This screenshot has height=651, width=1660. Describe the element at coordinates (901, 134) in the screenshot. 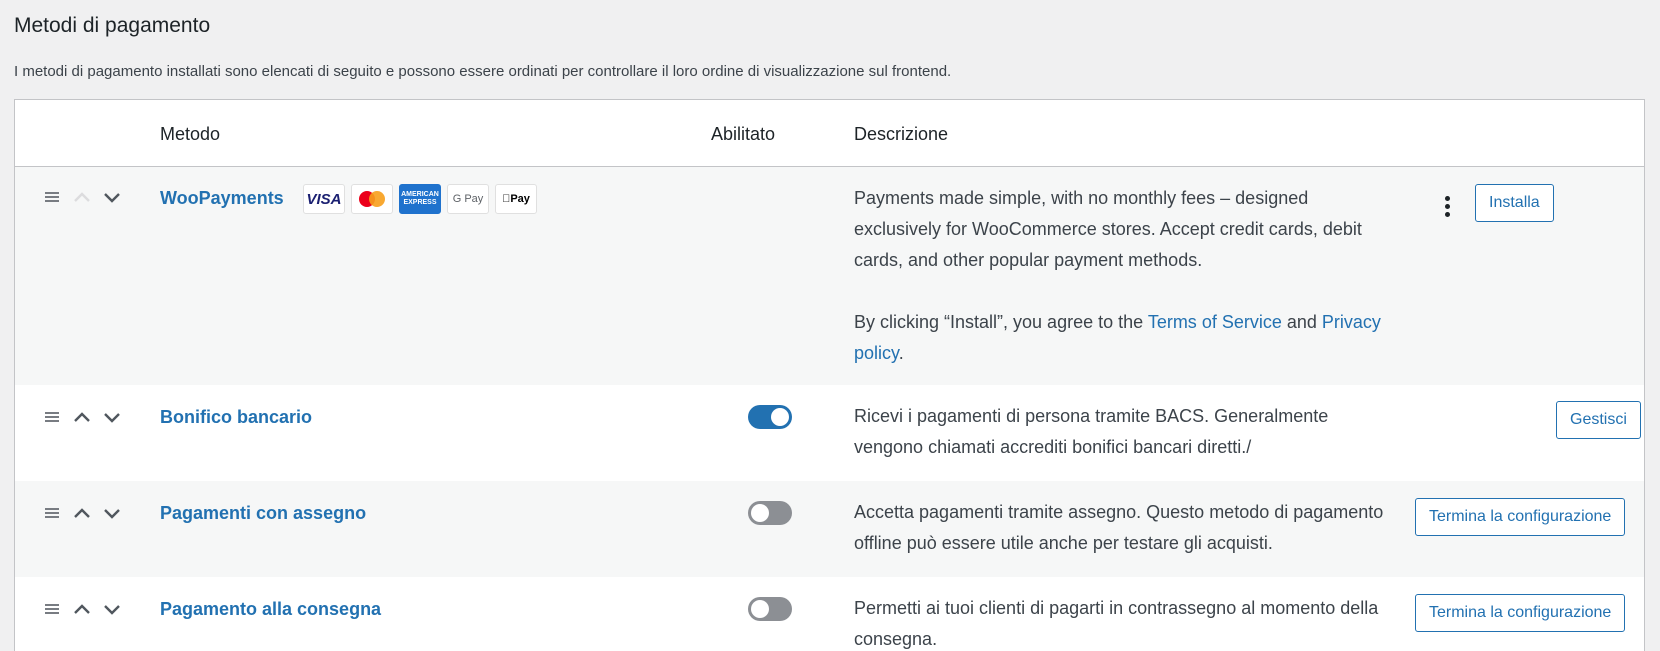

I see `header-description: Descrizione` at that location.